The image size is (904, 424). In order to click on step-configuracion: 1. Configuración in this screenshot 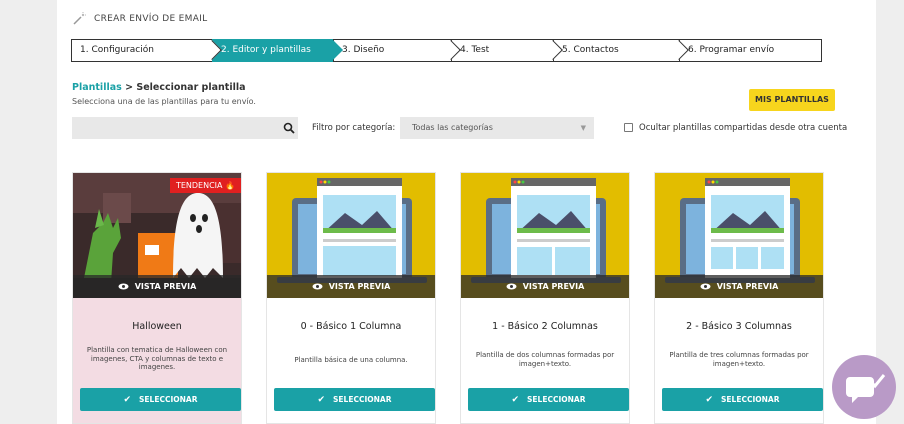, I will do `click(146, 50)`.